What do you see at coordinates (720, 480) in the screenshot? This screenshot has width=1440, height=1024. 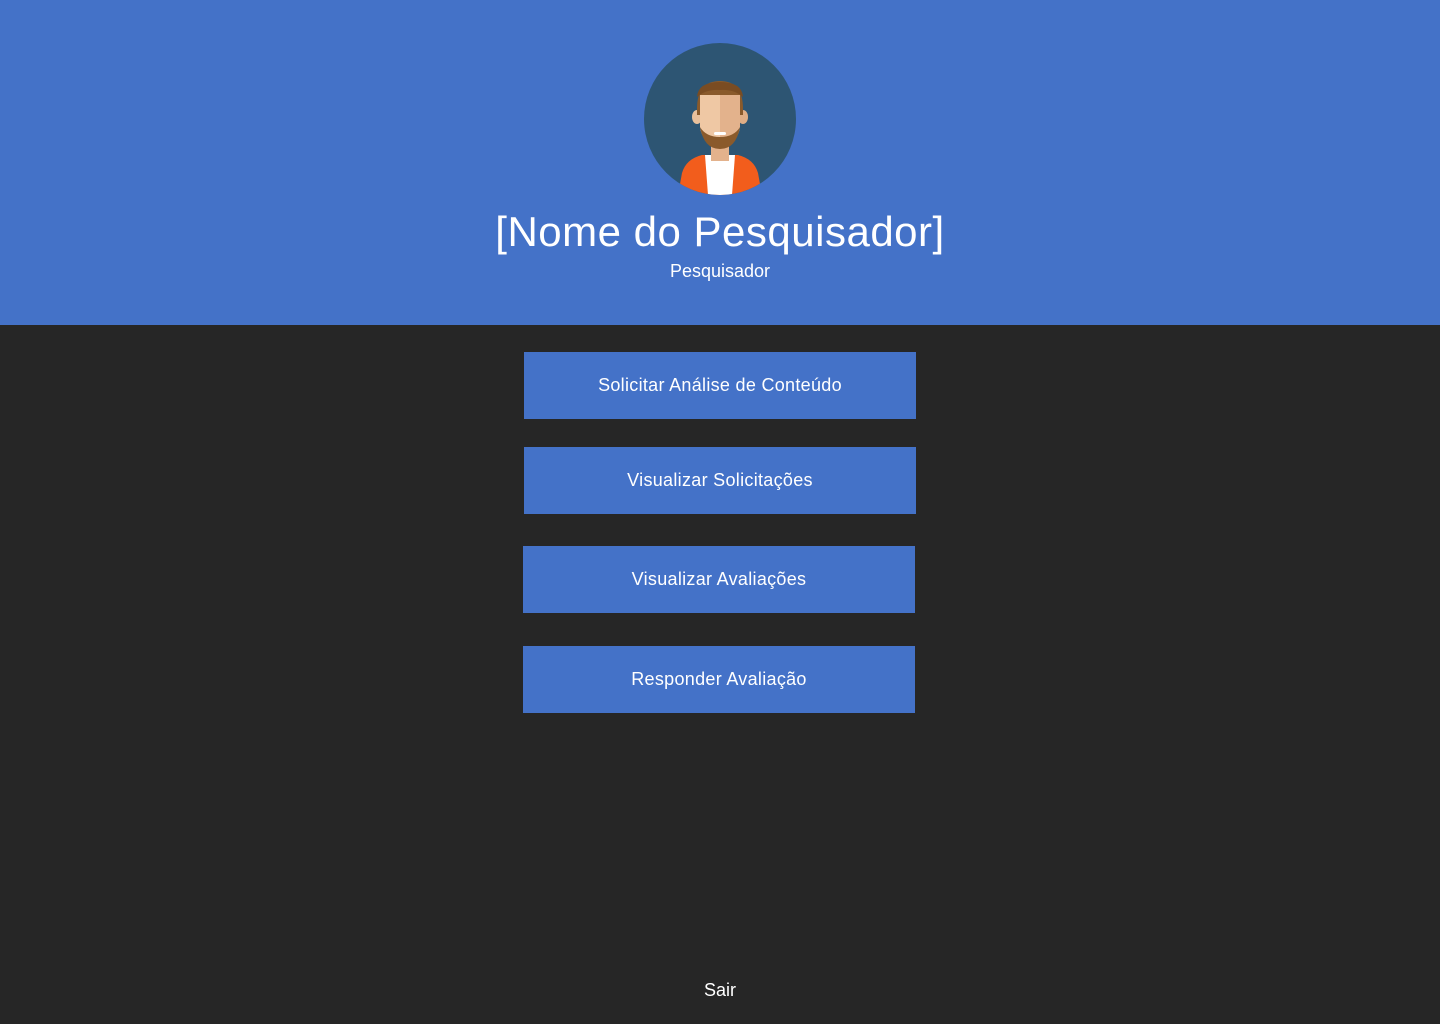 I see `view-requests-button: Visualizar Solicitações` at bounding box center [720, 480].